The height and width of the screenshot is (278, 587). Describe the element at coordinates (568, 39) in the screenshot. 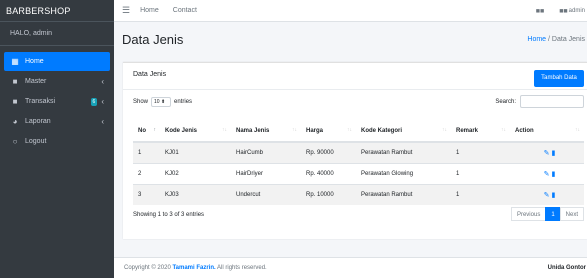

I see `breadcrumb-current: Data Jenis` at that location.